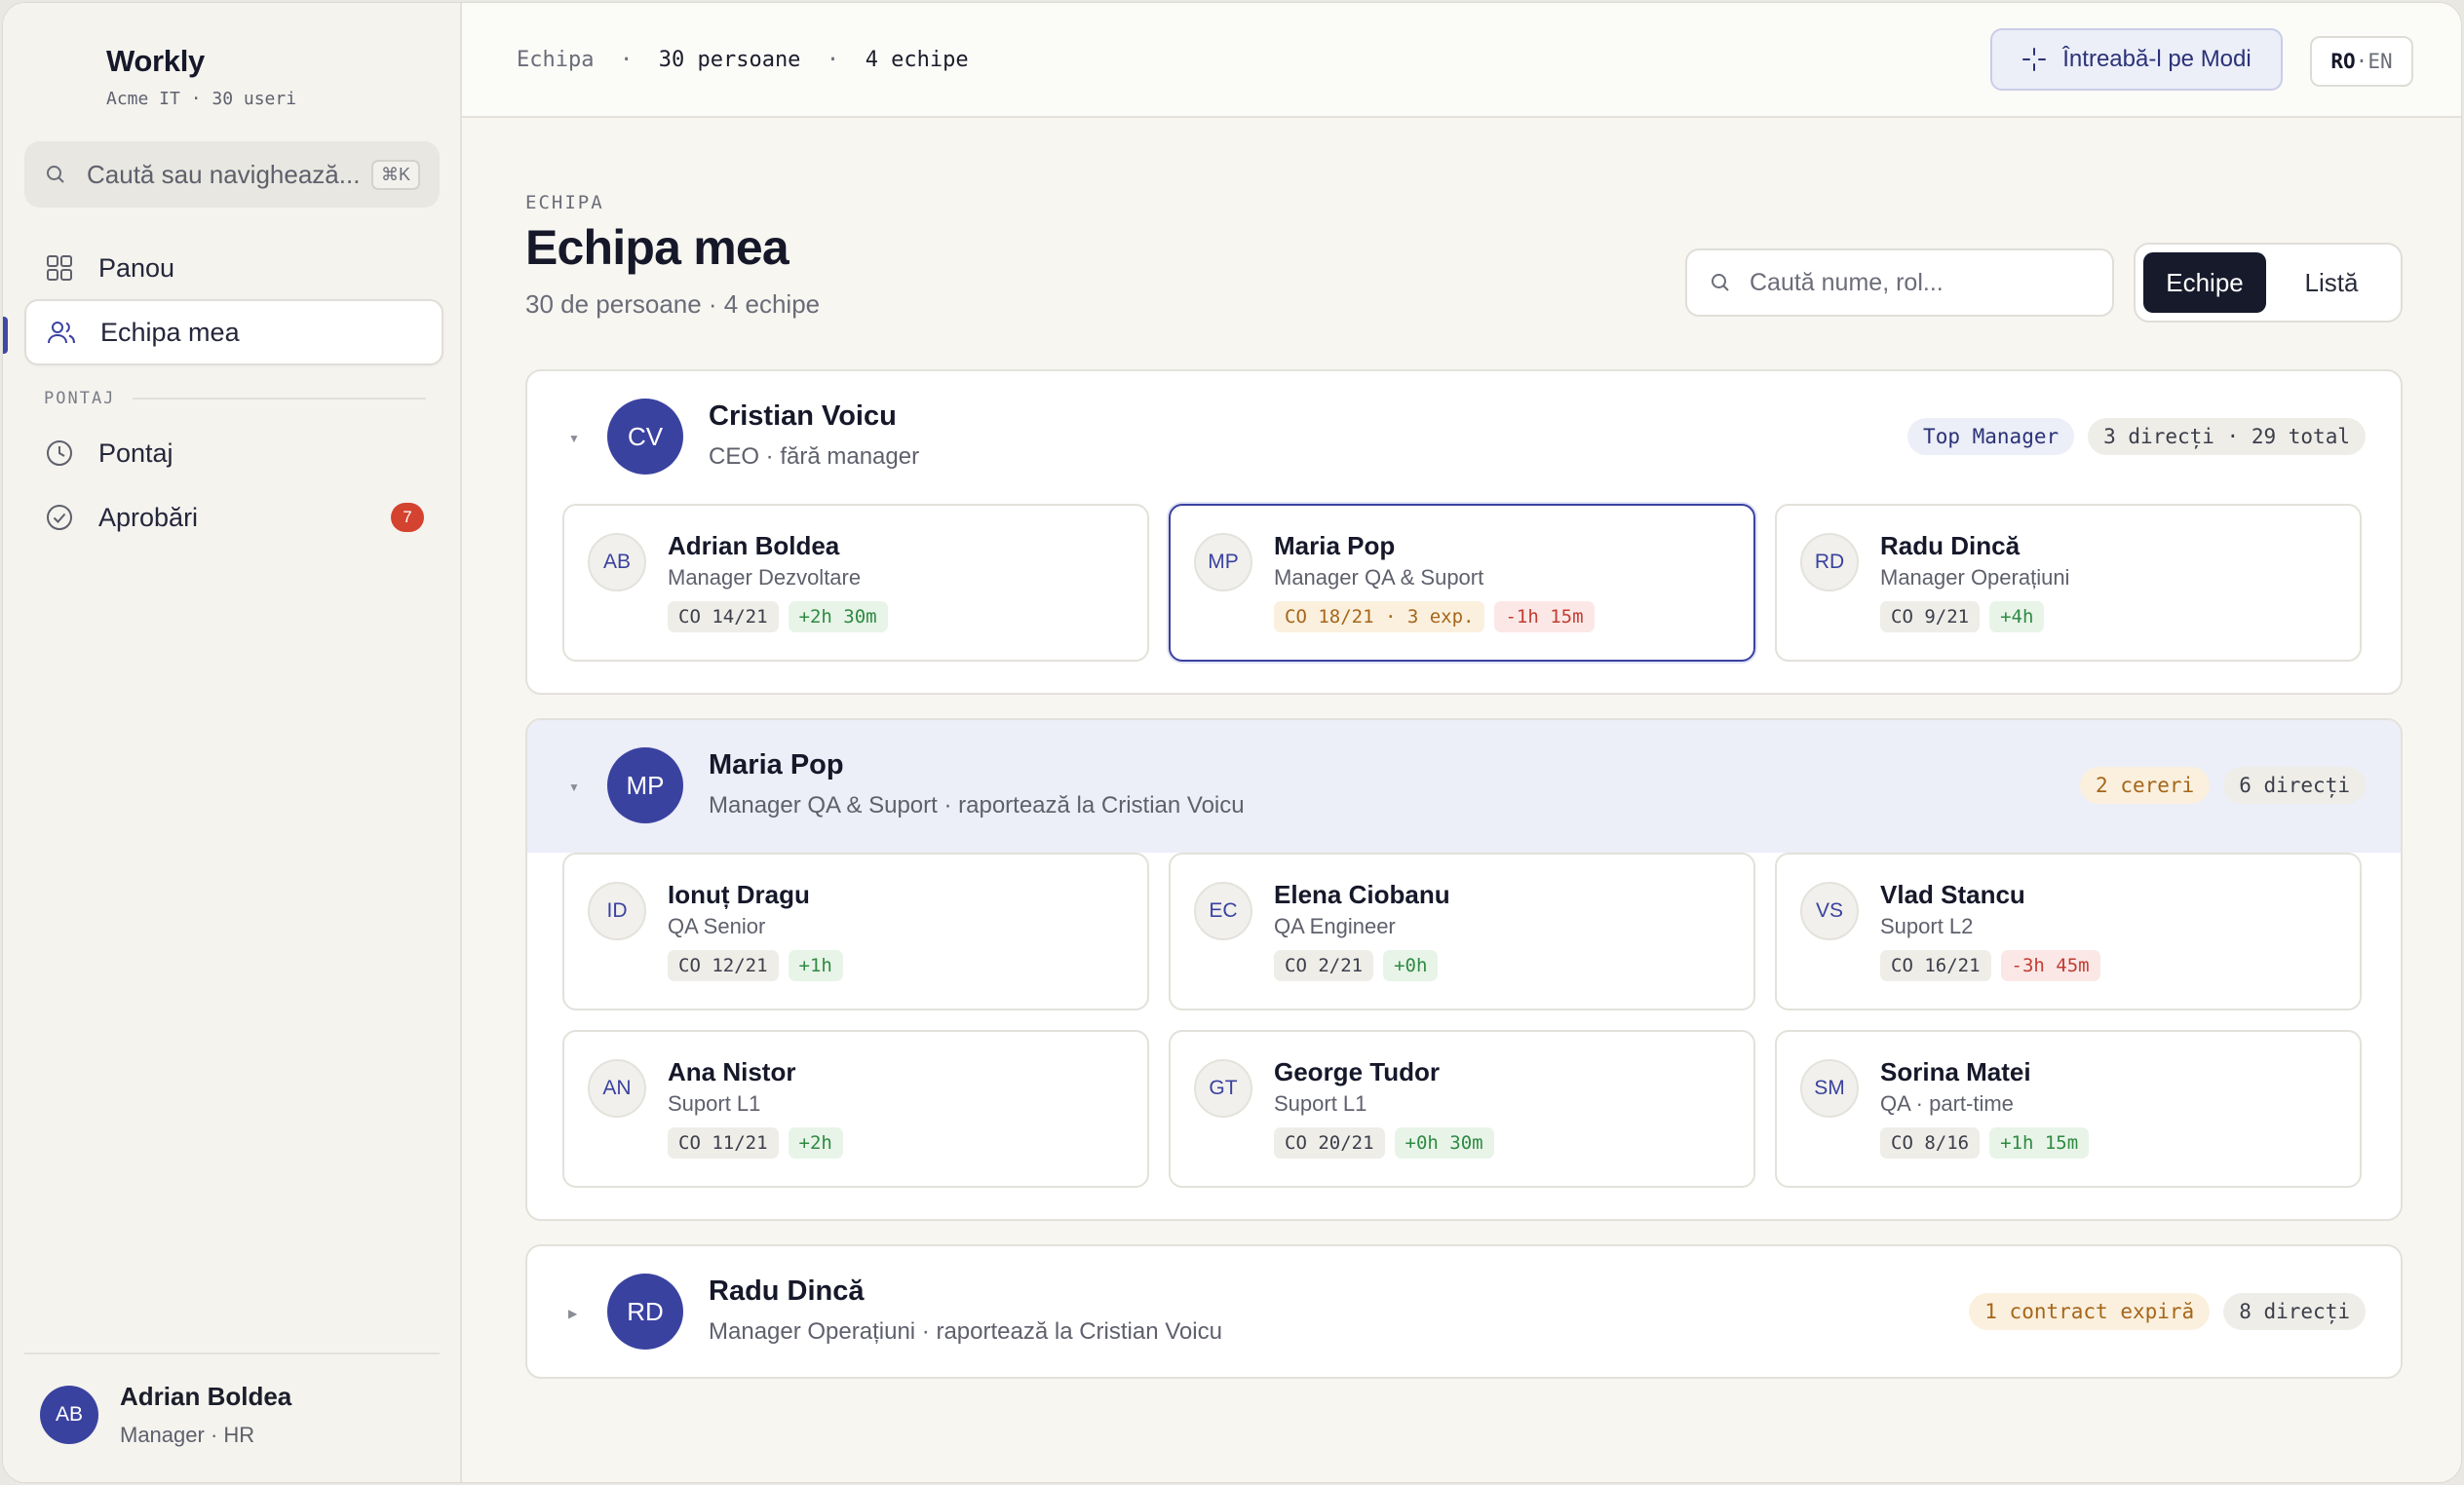 This screenshot has width=2464, height=1485. What do you see at coordinates (1927, 926) in the screenshot?
I see `member-role: Suport L2` at bounding box center [1927, 926].